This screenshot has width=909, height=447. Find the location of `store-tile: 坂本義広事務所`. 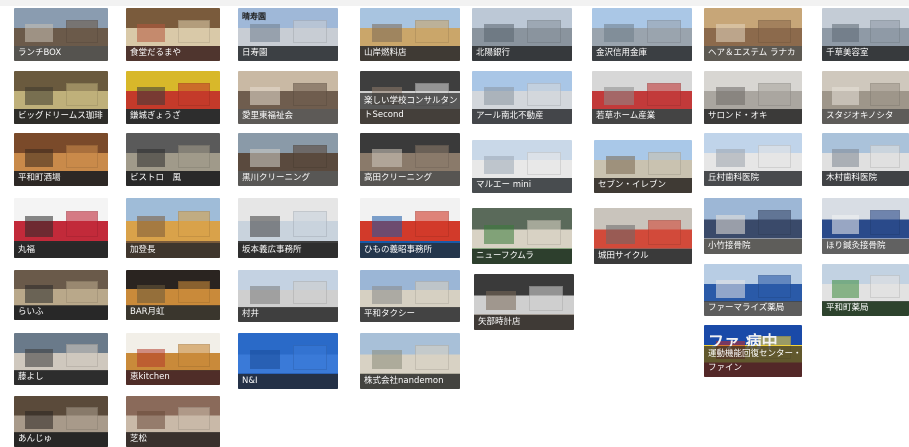

store-tile: 坂本義広事務所 is located at coordinates (288, 228).